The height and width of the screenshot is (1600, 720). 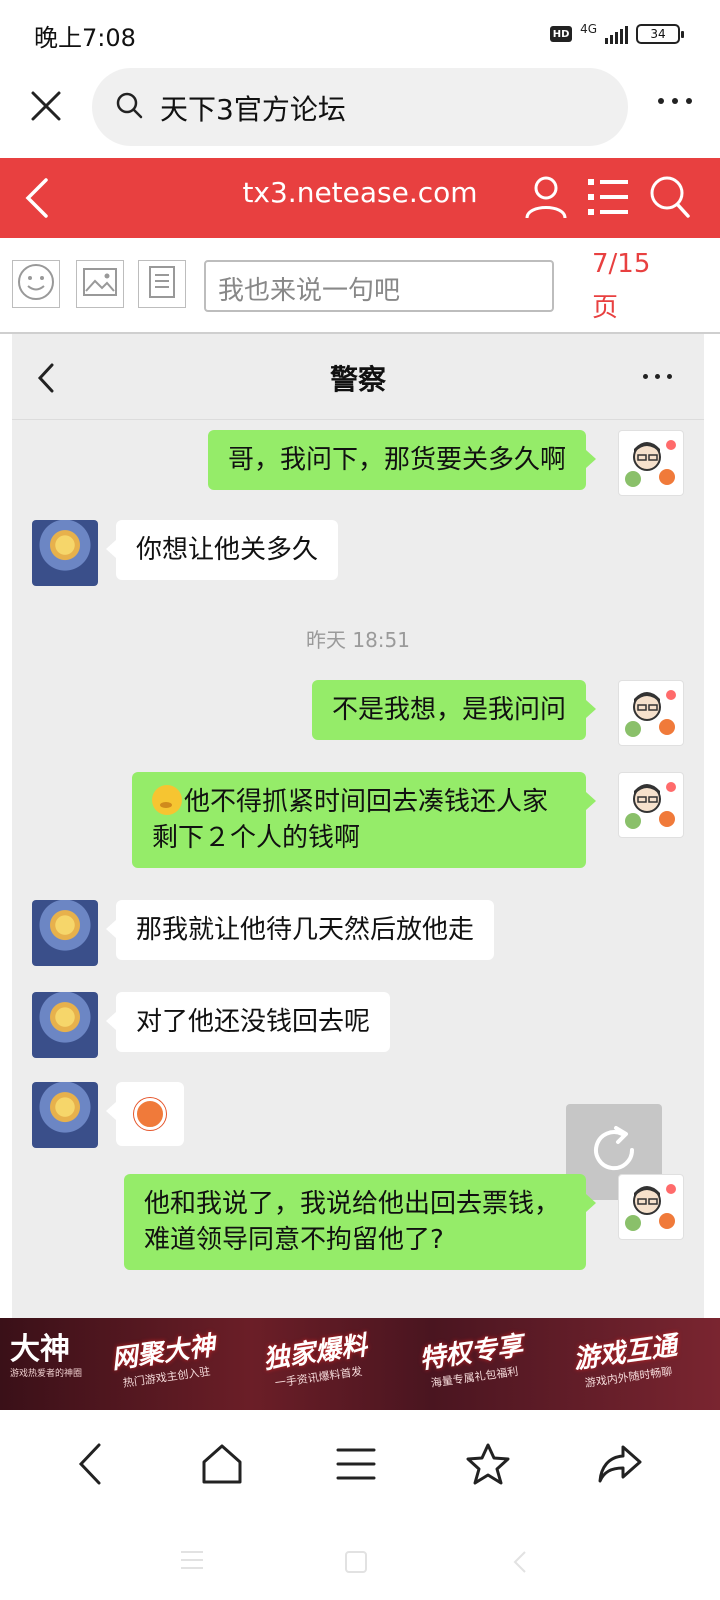 I want to click on message-bubble-them, so click(x=145, y=1114).